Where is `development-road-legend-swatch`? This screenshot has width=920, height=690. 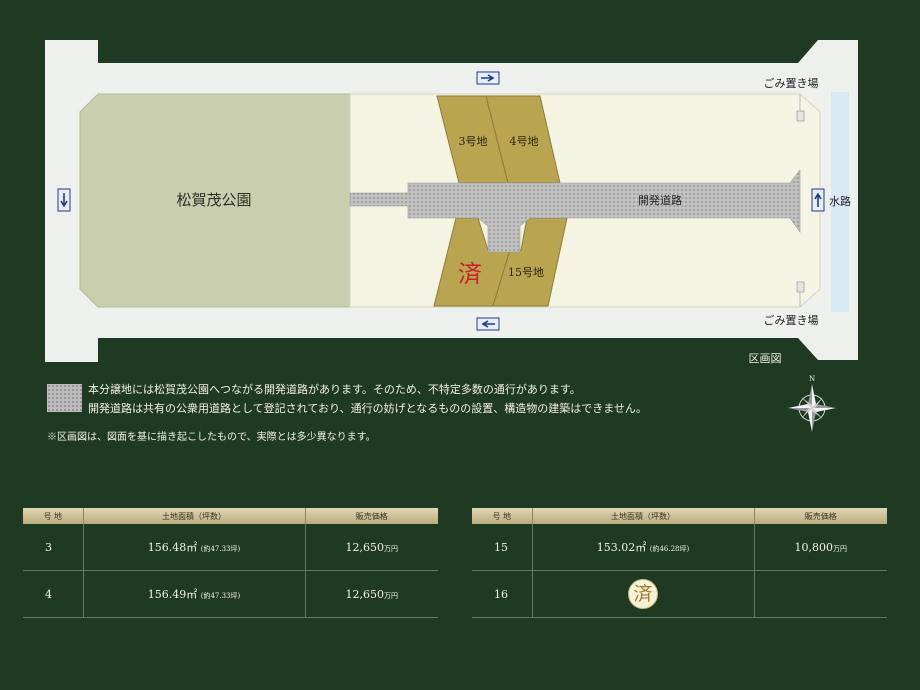
development-road-legend-swatch is located at coordinates (64, 398).